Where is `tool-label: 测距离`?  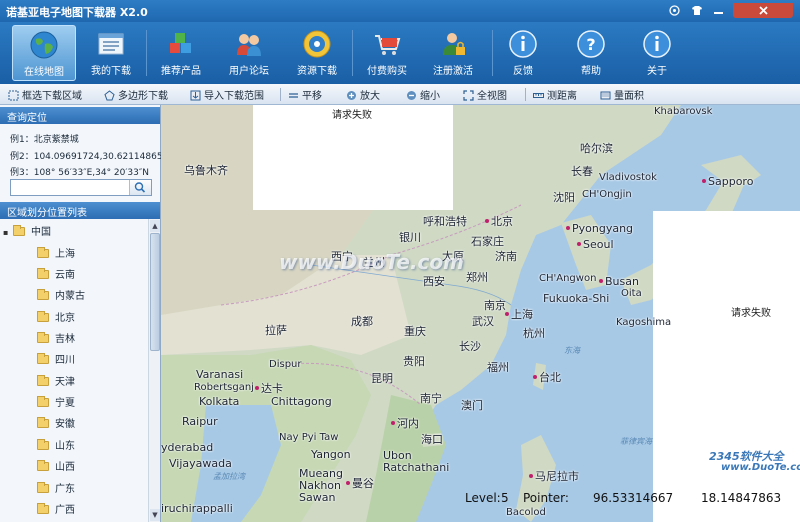
tool-label: 测距离 is located at coordinates (562, 96).